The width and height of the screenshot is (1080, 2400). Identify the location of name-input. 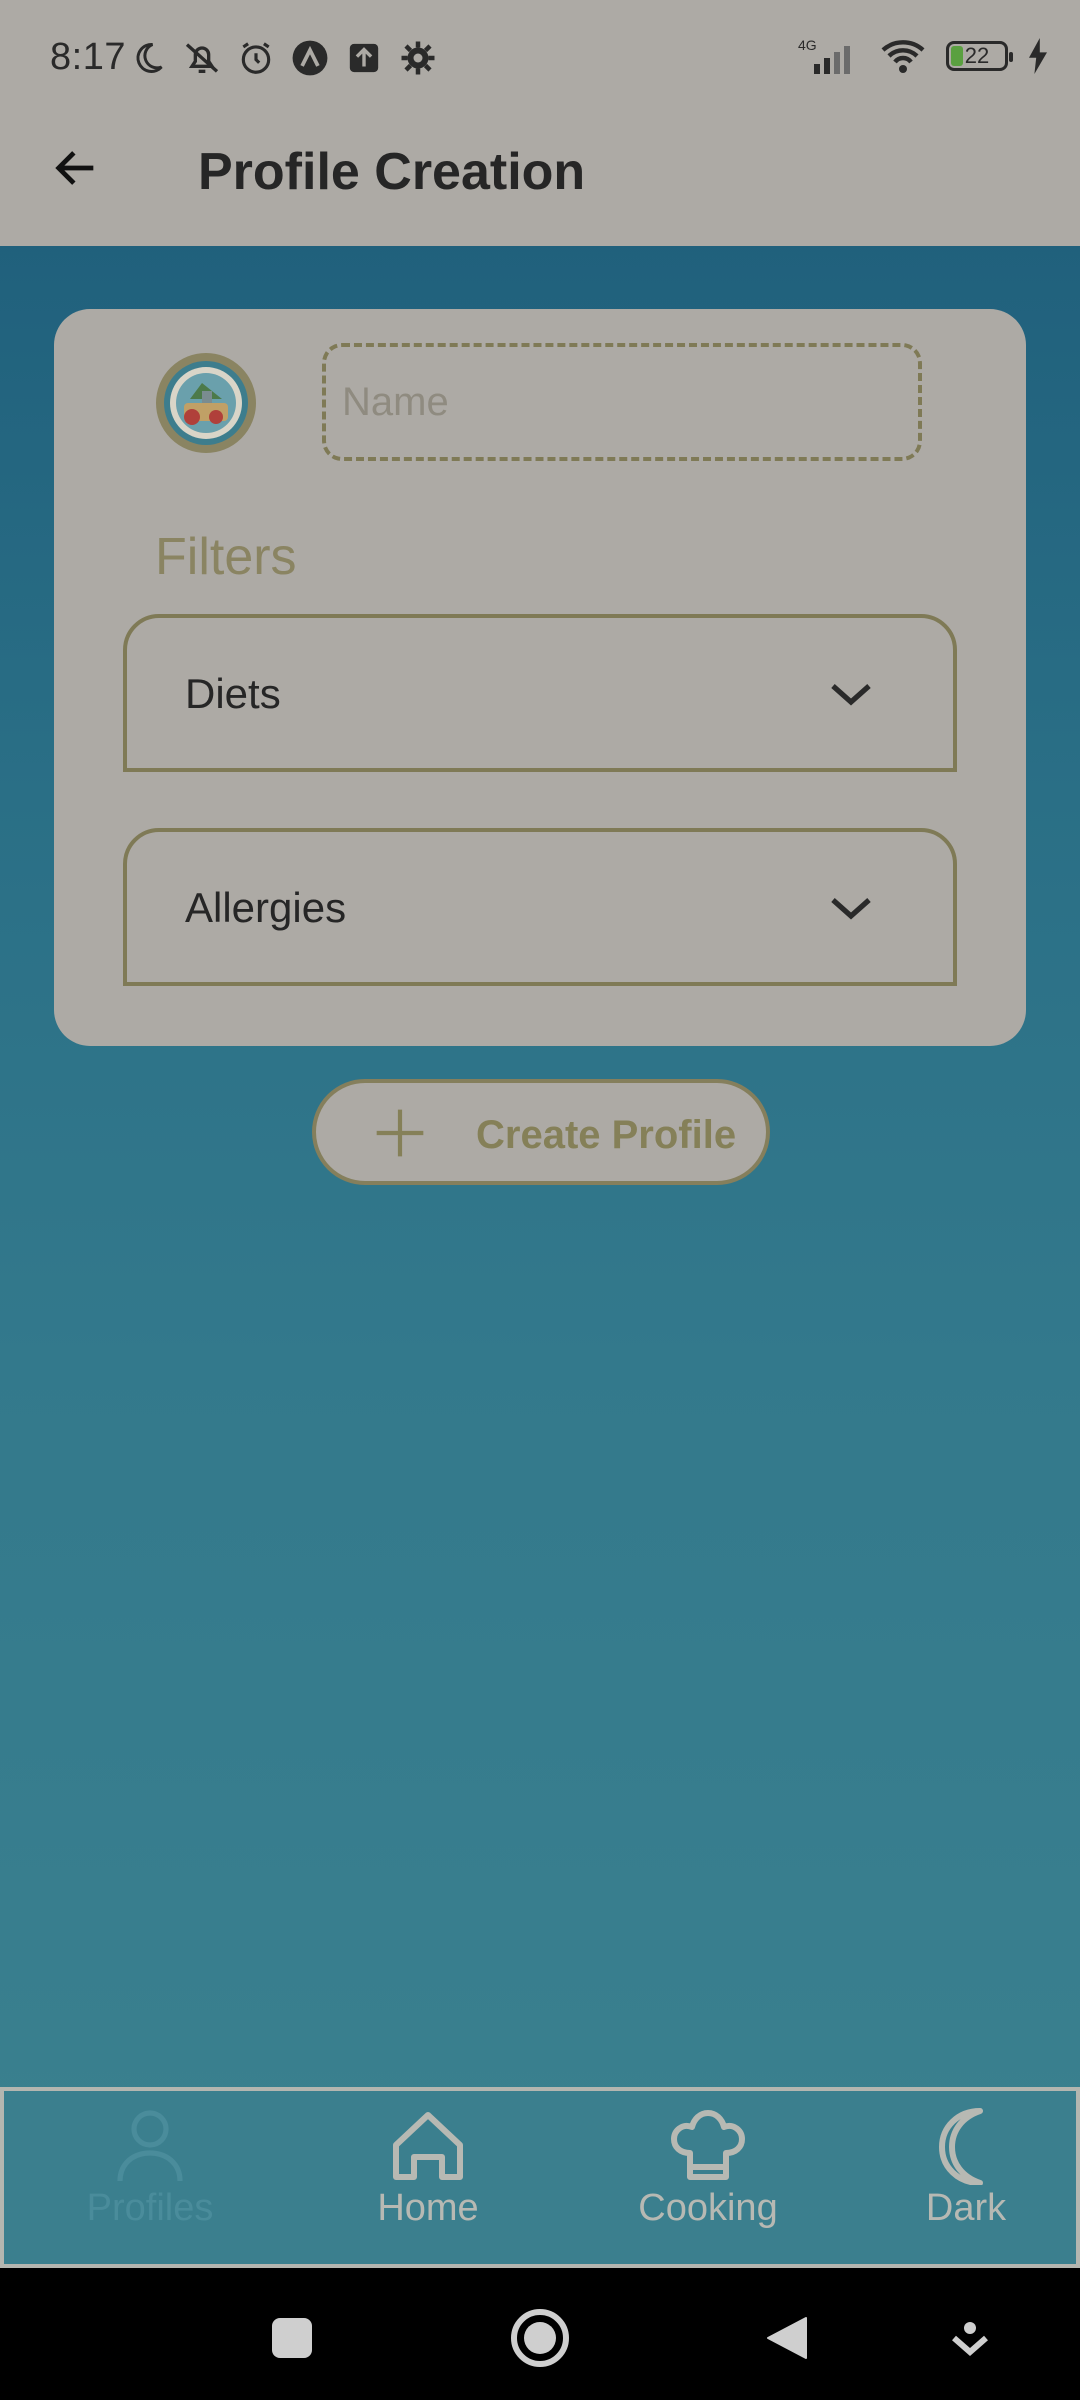
(622, 402).